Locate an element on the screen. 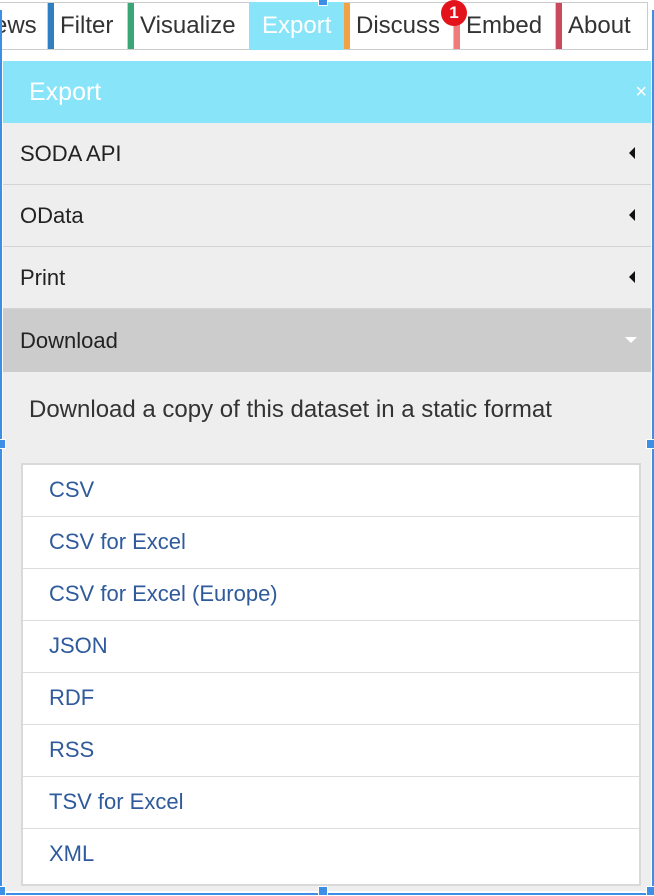 The height and width of the screenshot is (896, 654). section-print: Print is located at coordinates (327, 278).